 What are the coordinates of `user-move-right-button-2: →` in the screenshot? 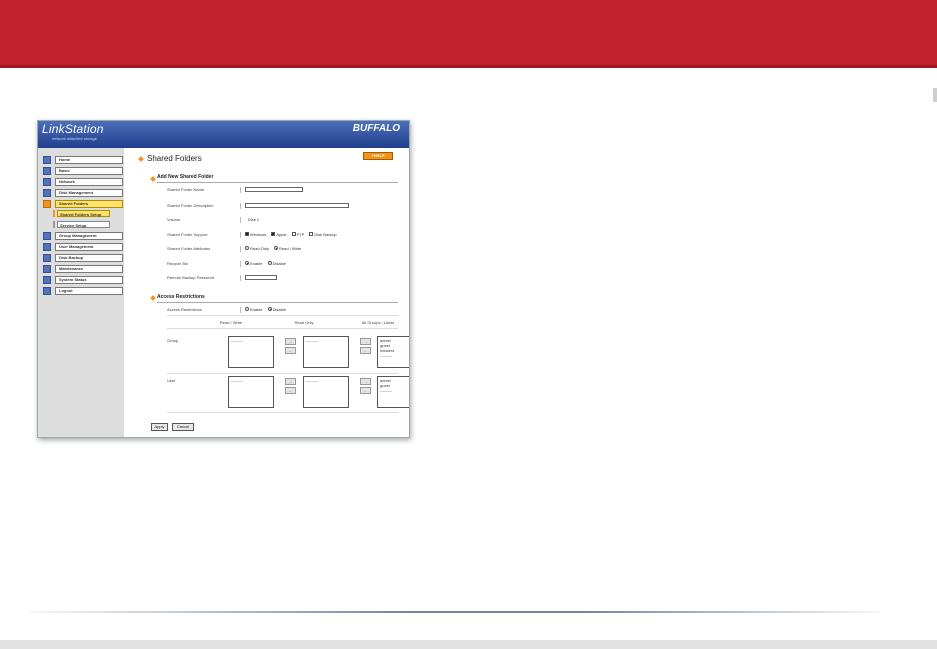 It's located at (365, 381).